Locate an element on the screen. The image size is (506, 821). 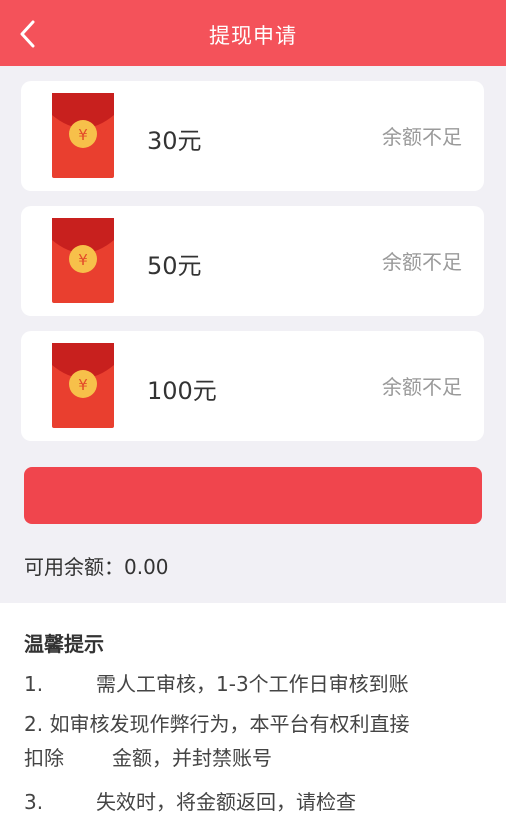
withdraw-option-30: ¥ 30元 余额不足 is located at coordinates (252, 136).